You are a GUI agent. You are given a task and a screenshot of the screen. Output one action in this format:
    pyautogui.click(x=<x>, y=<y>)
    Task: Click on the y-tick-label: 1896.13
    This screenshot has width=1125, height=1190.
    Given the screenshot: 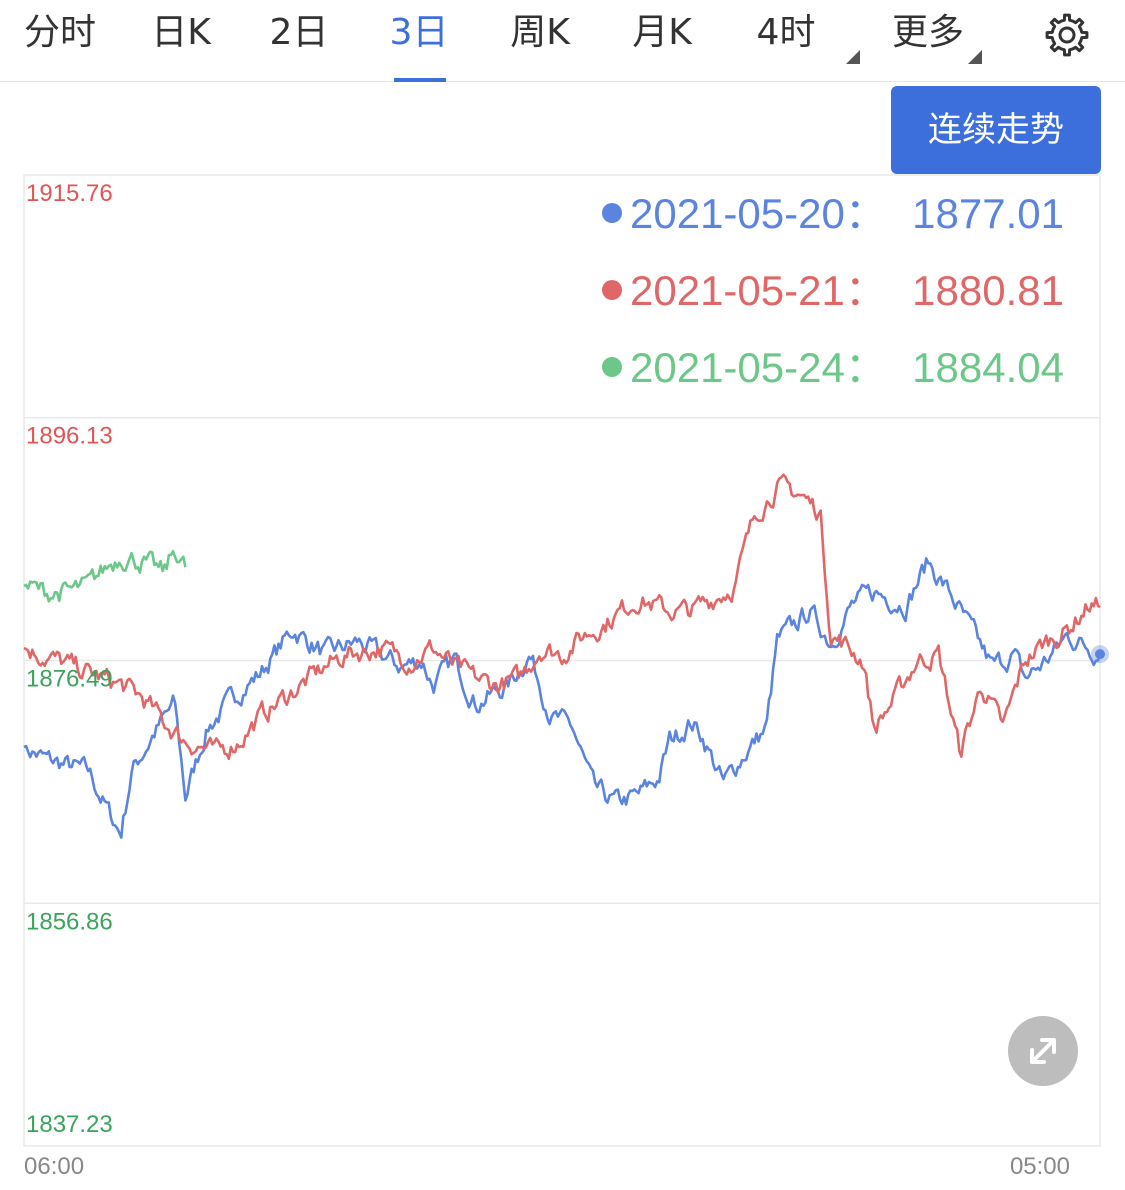 What is the action you would take?
    pyautogui.click(x=69, y=436)
    